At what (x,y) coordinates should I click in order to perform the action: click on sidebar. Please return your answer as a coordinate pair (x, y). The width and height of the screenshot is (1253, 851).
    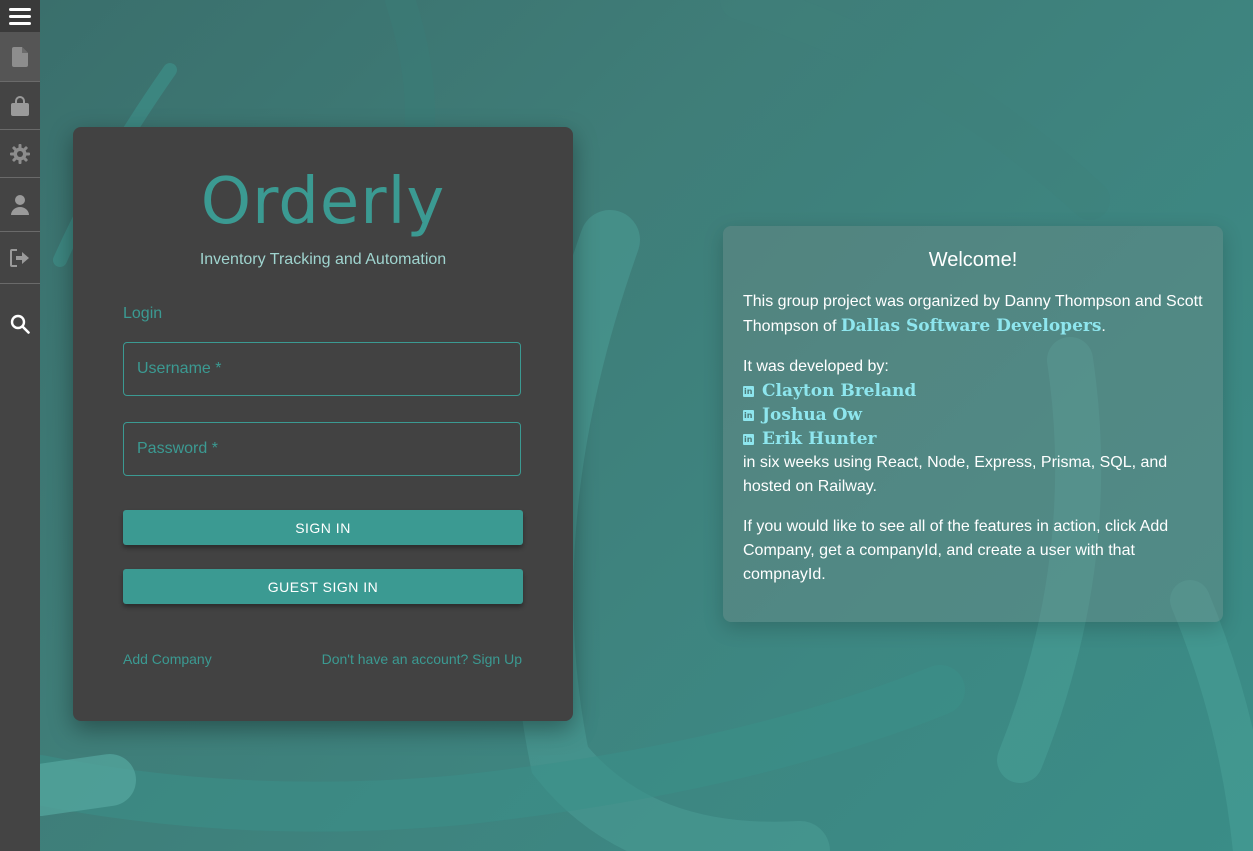
    Looking at the image, I should click on (20, 425).